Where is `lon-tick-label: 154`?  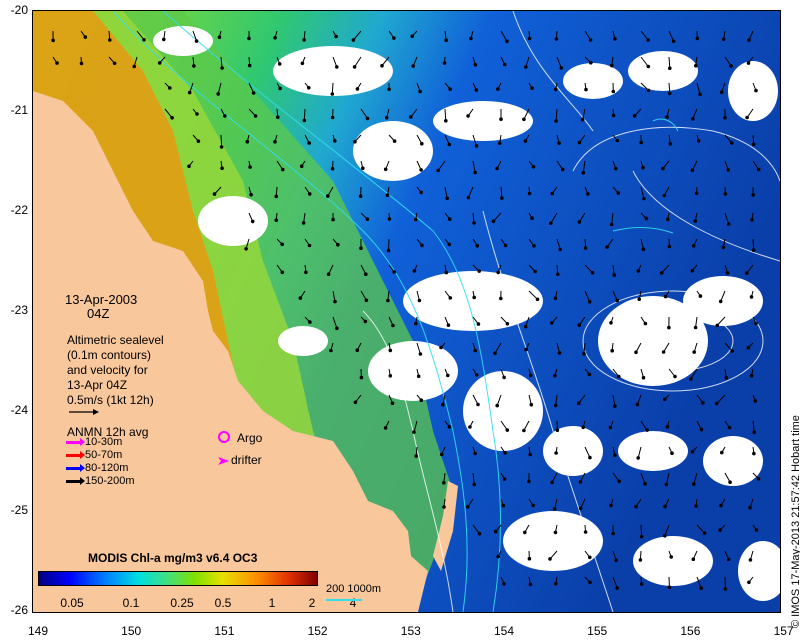
lon-tick-label: 154 is located at coordinates (504, 631).